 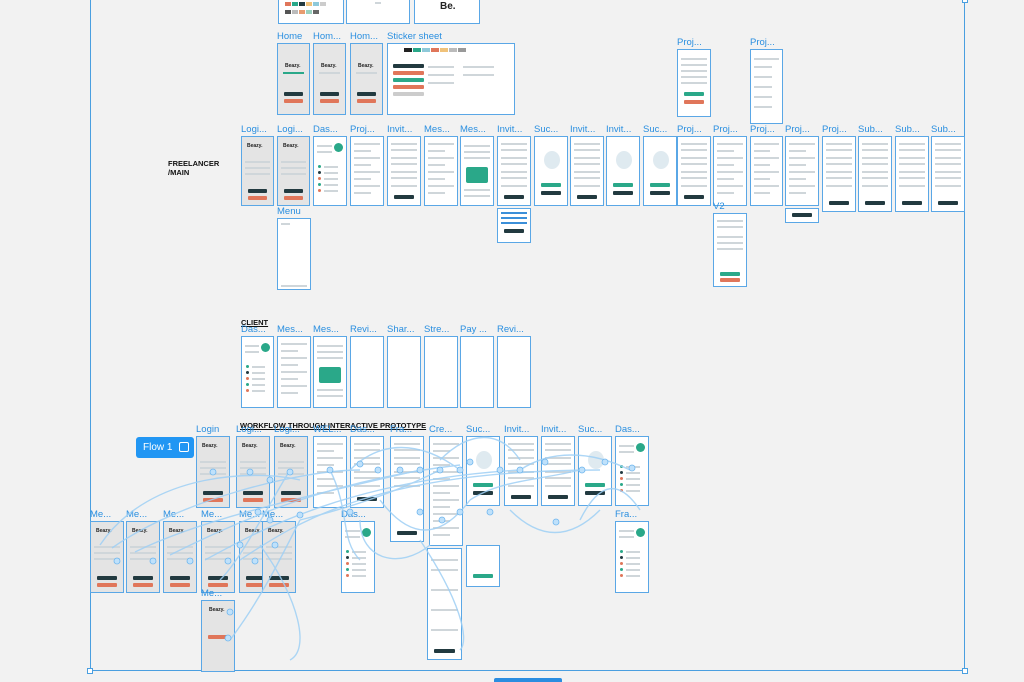 What do you see at coordinates (528, 680) in the screenshot?
I see `bottom-panel-tab` at bounding box center [528, 680].